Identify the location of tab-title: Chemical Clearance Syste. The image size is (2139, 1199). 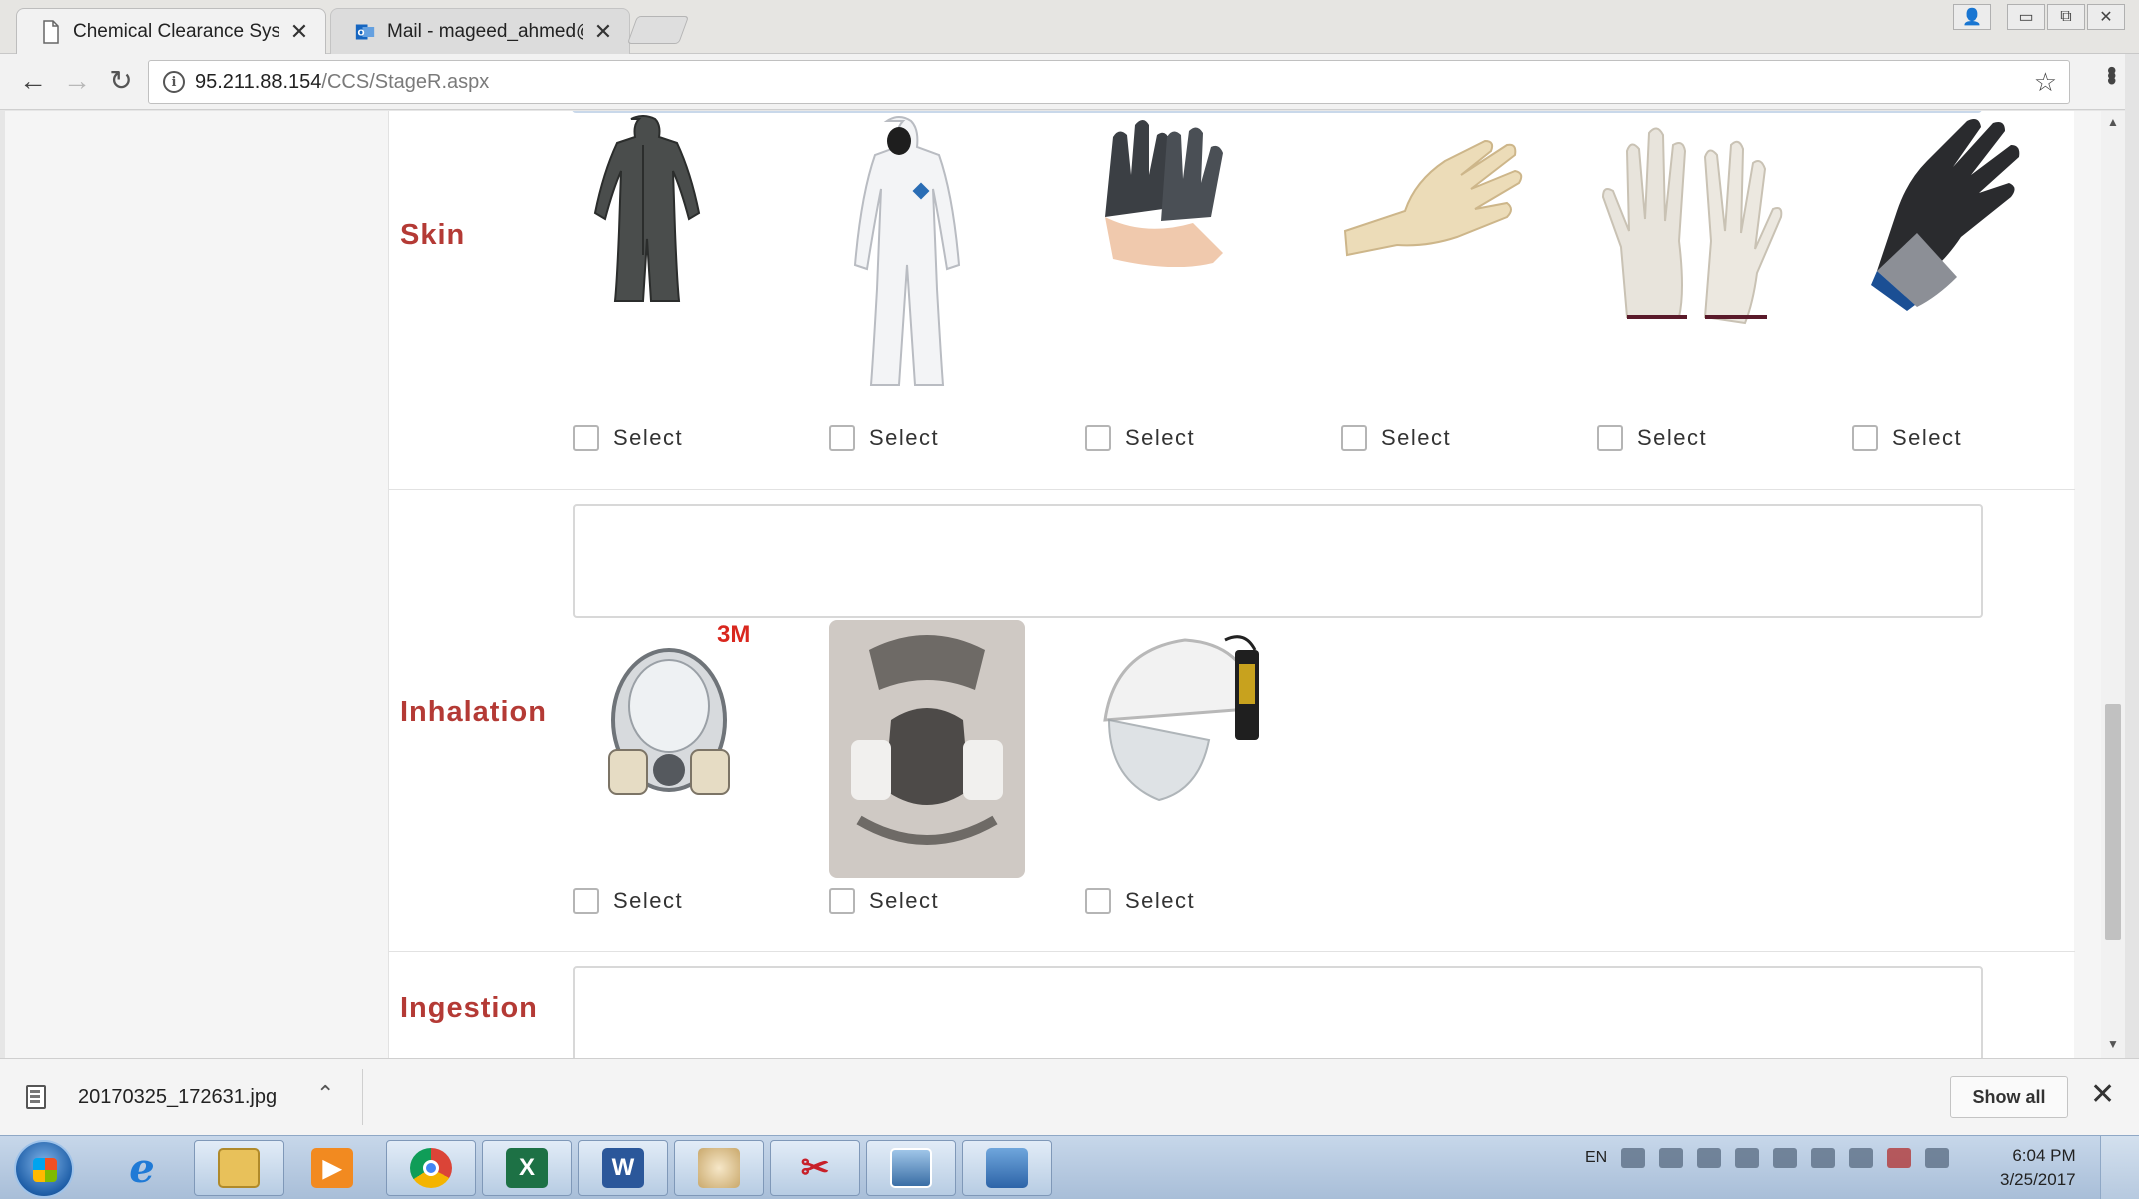
(176, 31).